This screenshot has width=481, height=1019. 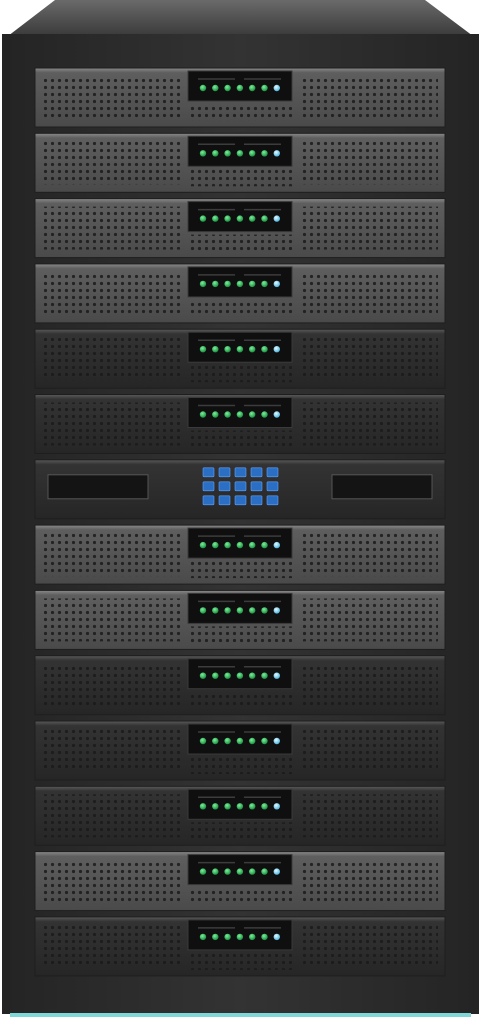 What do you see at coordinates (240, 1015) in the screenshot?
I see `rack-base-accent` at bounding box center [240, 1015].